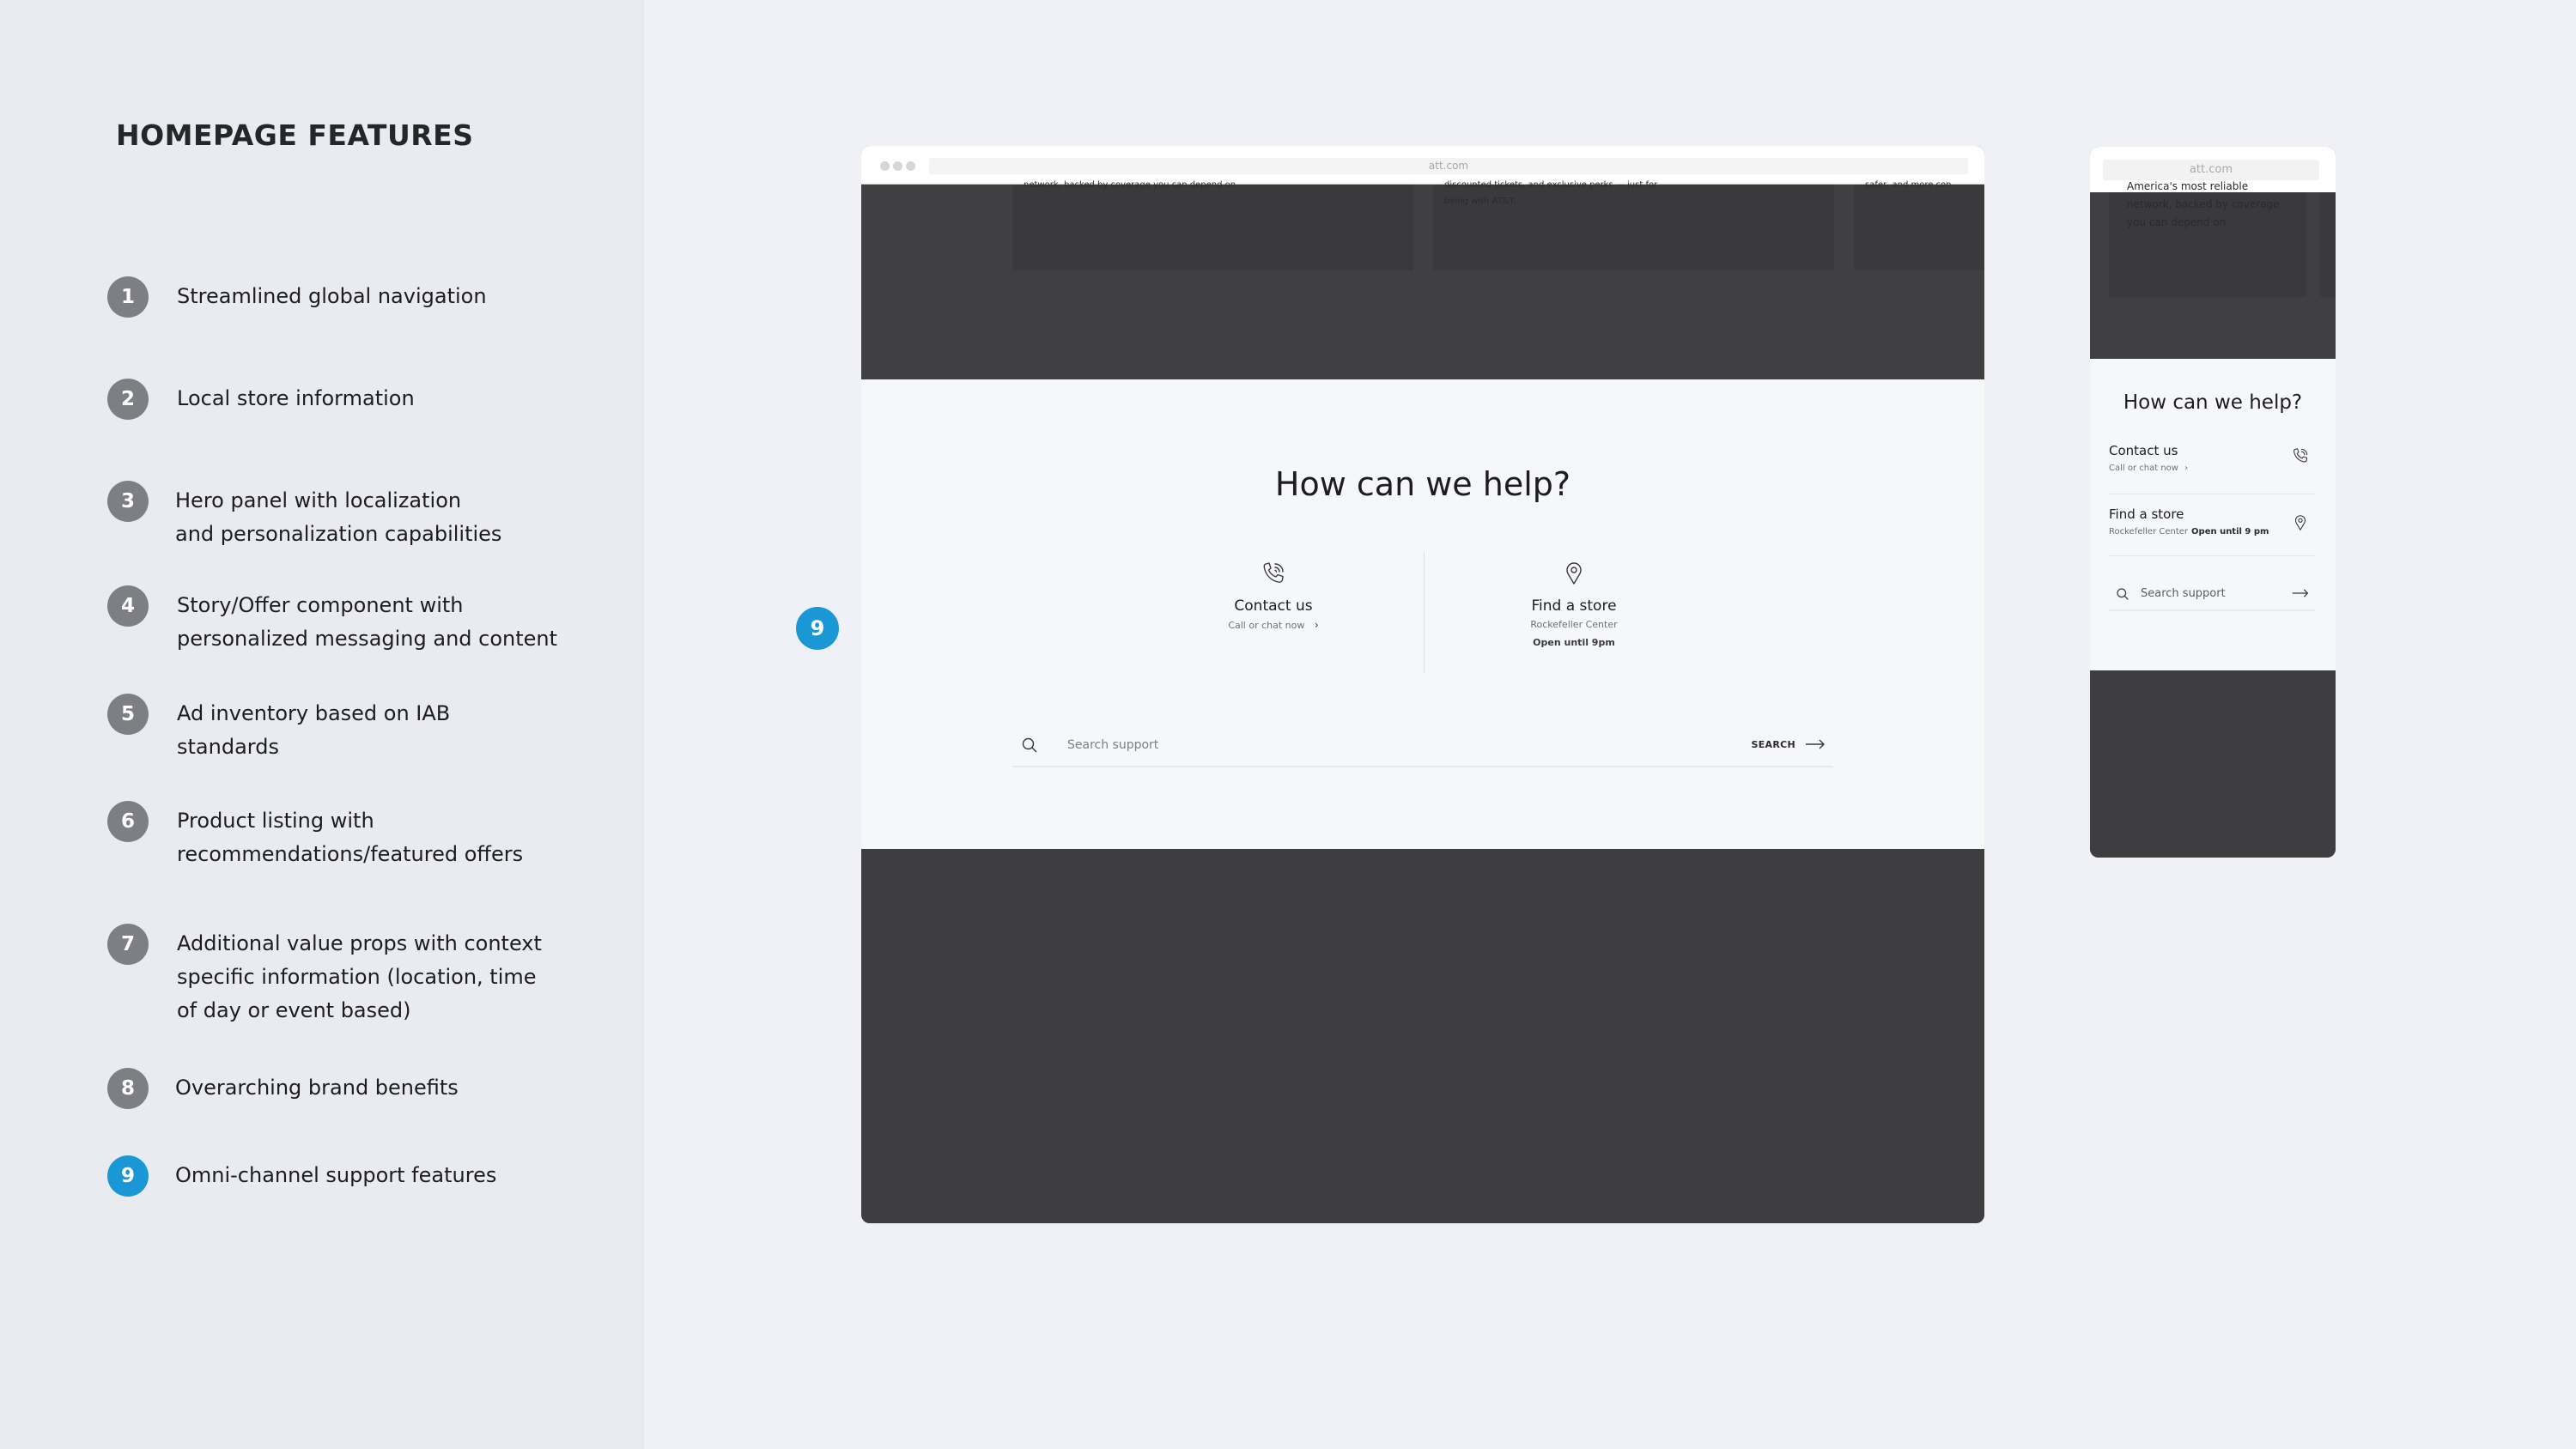 This screenshot has width=2576, height=1449. I want to click on mobile-contact-us: Contact us Call or chat now ›, so click(2212, 469).